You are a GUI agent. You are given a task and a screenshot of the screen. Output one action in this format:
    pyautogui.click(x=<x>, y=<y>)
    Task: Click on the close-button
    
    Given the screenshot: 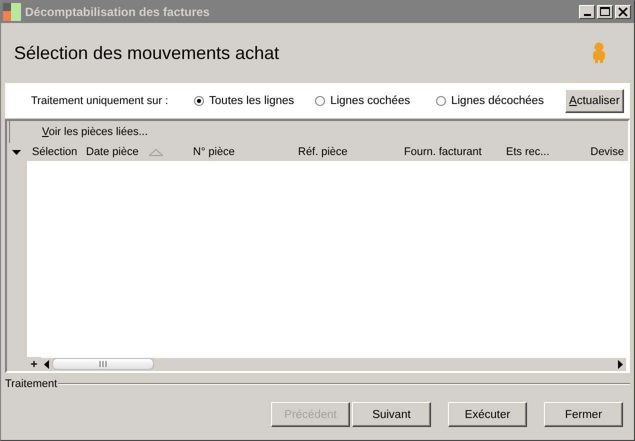 What is the action you would take?
    pyautogui.click(x=623, y=12)
    